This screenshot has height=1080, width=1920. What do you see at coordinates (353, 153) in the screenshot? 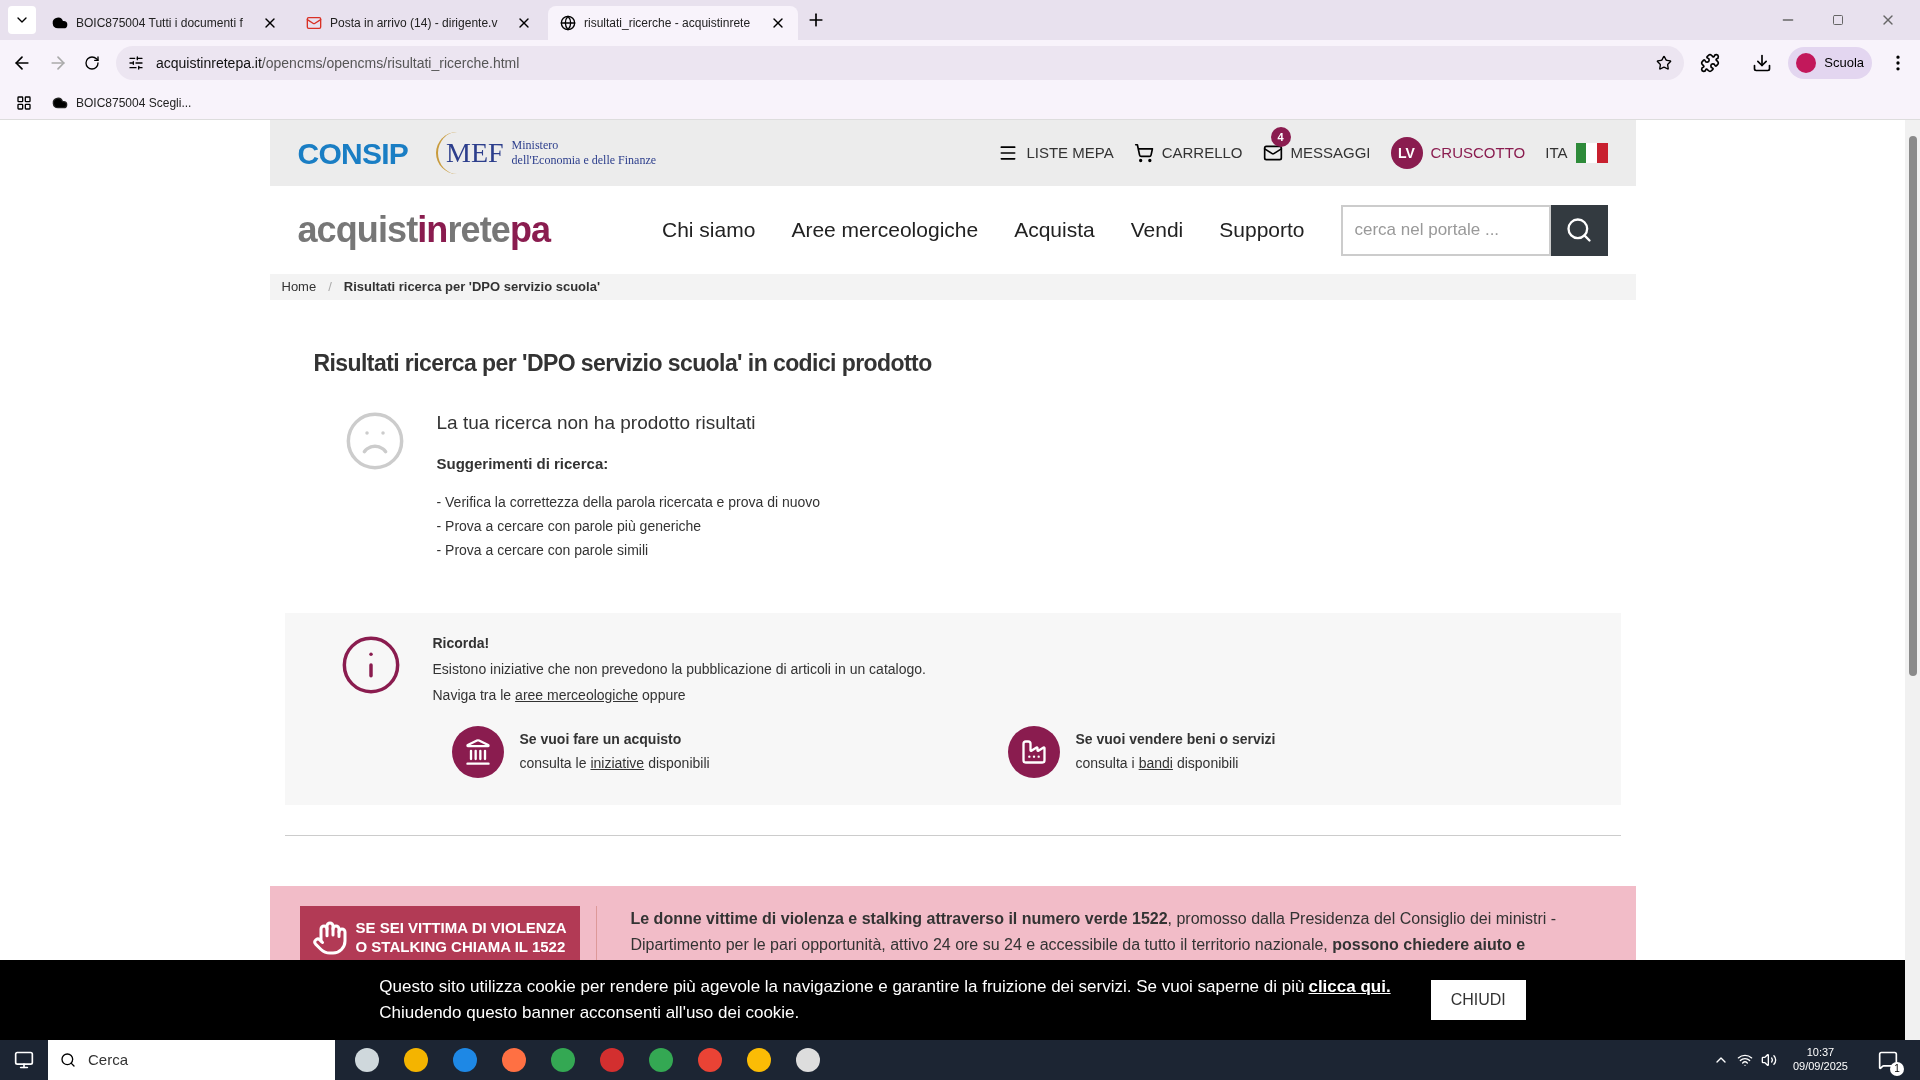
I see `consip-logo: CONSIP` at bounding box center [353, 153].